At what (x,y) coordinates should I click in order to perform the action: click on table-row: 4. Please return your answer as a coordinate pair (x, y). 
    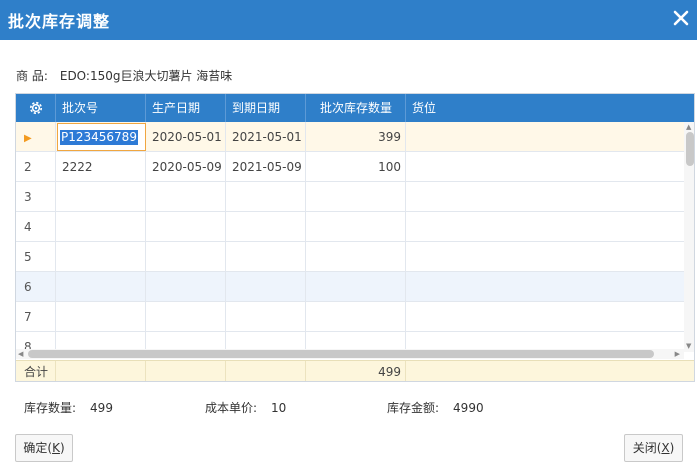
    Looking at the image, I should click on (350, 227).